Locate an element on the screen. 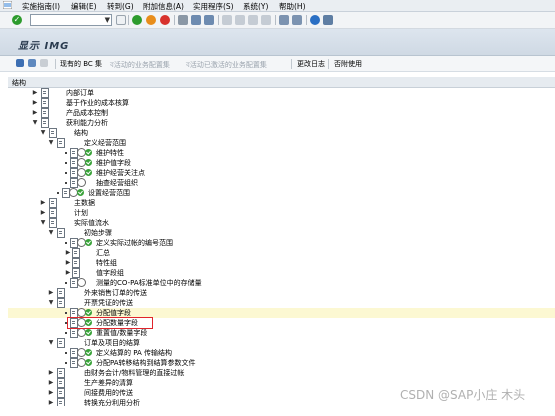 The image size is (555, 416). activated-bc-sets-for-activity-button: ব活动已激活的业务配置集 is located at coordinates (226, 65).